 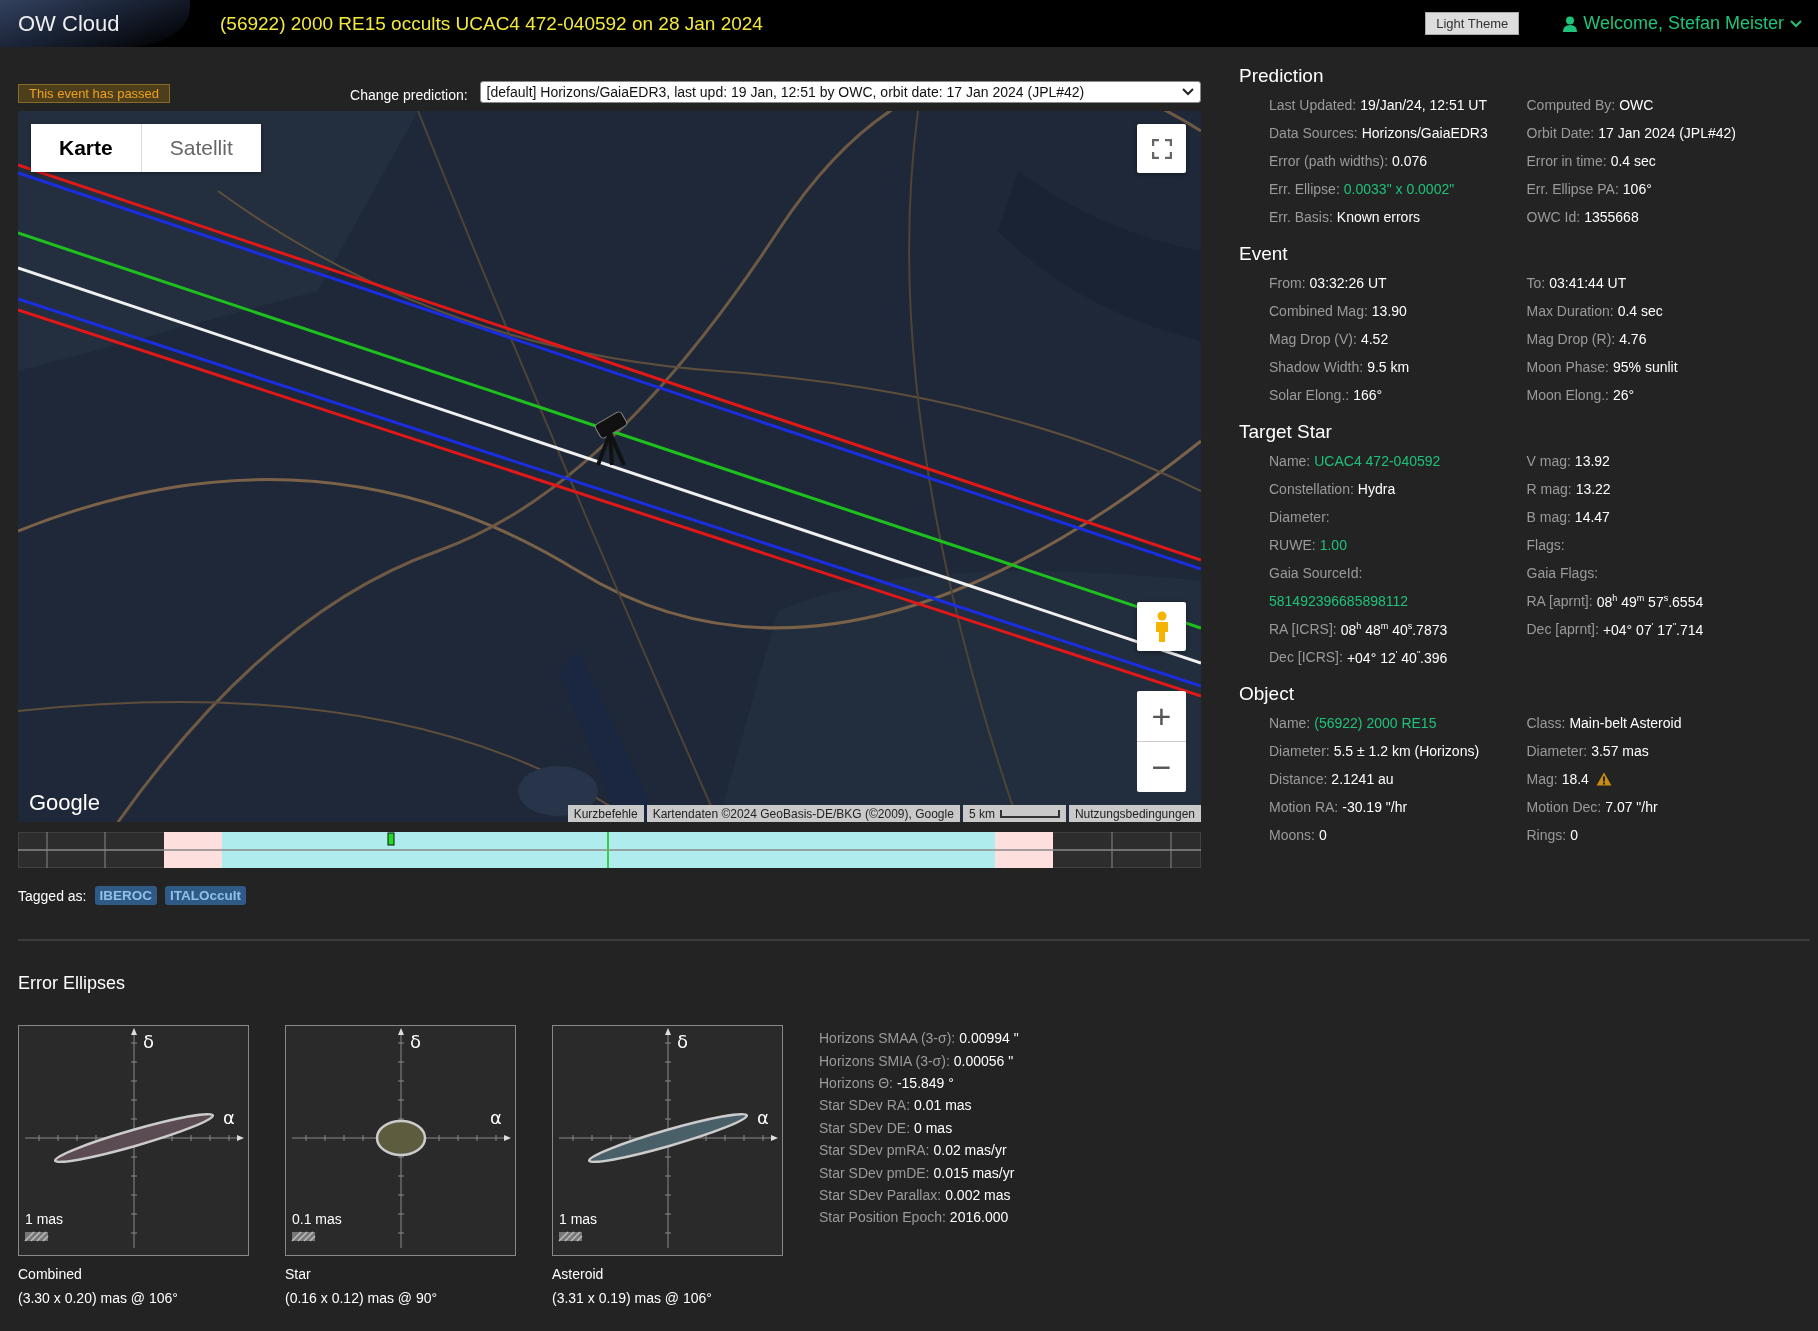 What do you see at coordinates (1410, 161) in the screenshot?
I see `field-value: 0.076` at bounding box center [1410, 161].